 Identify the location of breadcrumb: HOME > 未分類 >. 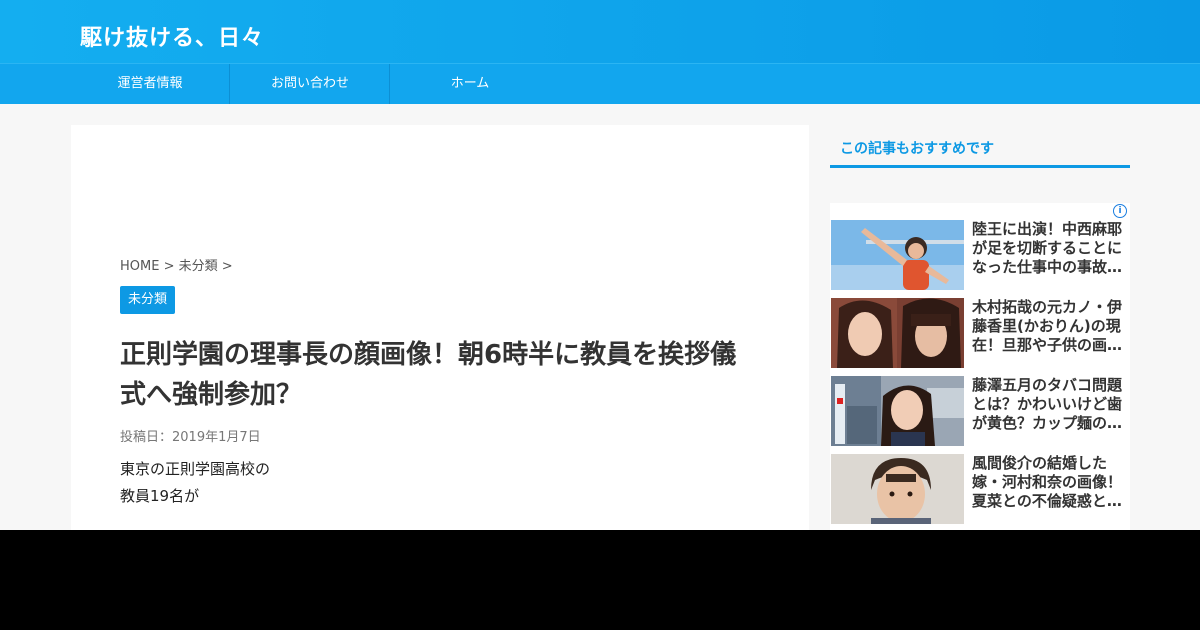
(176, 264).